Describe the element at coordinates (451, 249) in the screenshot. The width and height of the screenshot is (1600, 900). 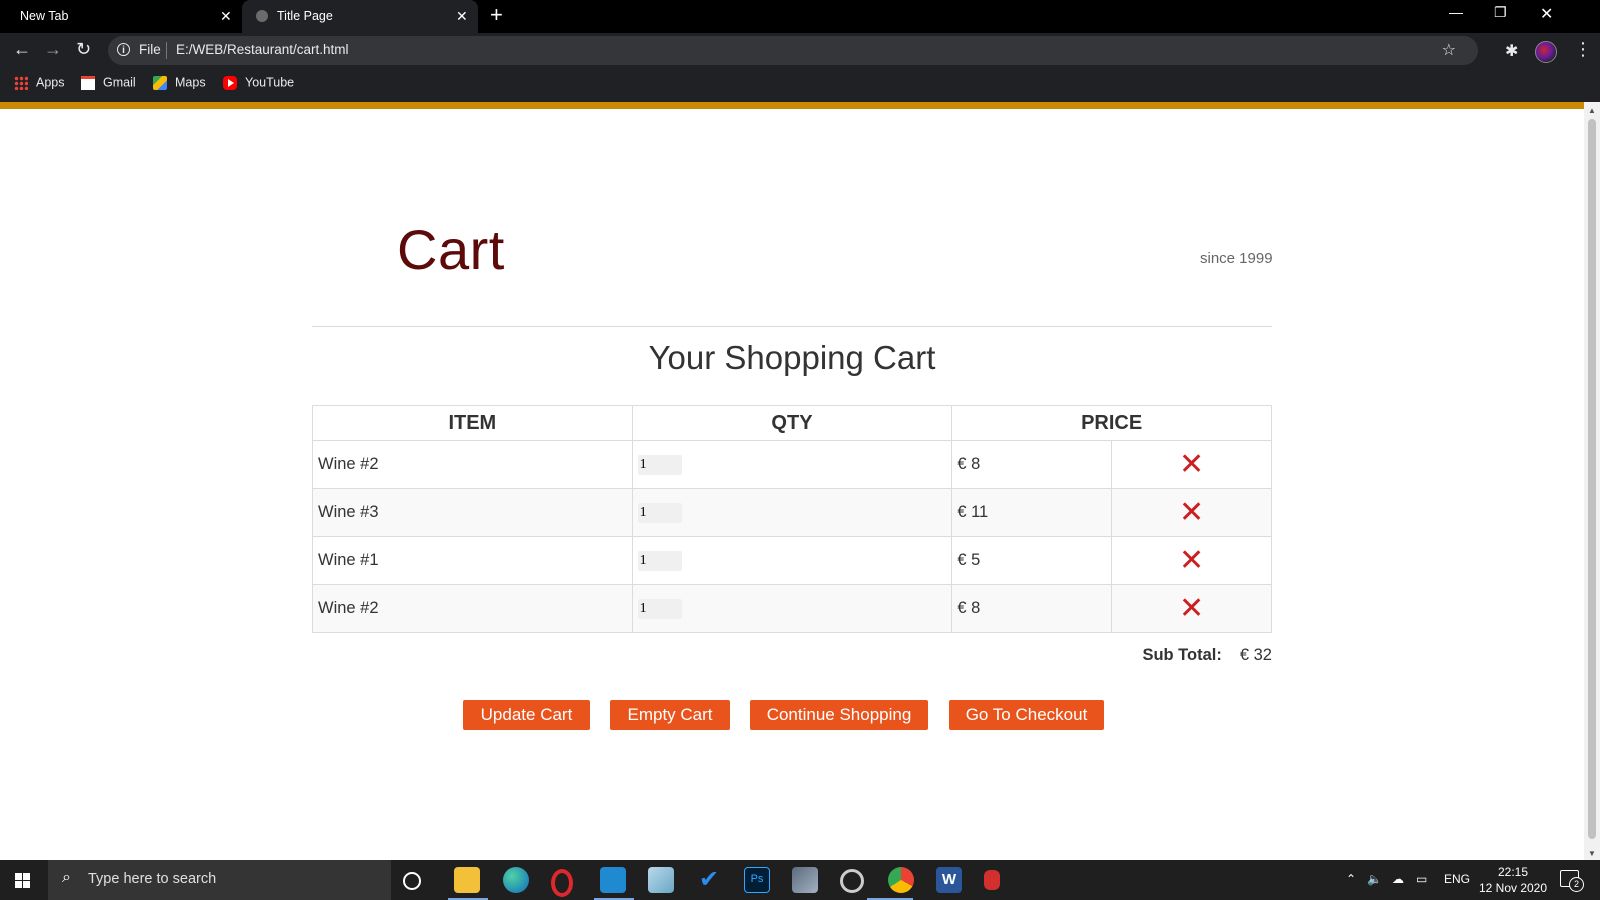
I see `page-title: Cart` at that location.